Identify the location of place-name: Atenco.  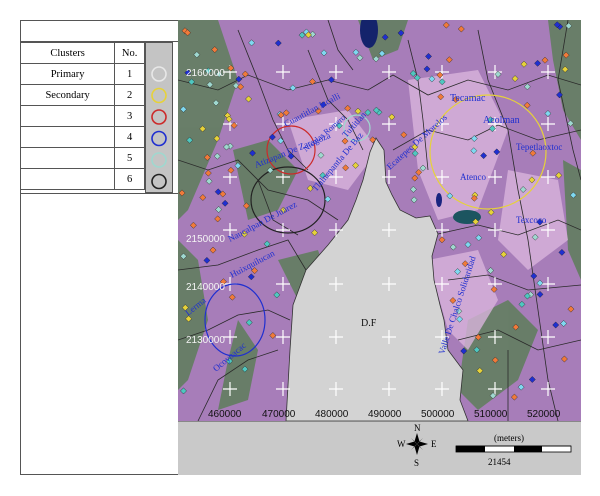
(473, 177).